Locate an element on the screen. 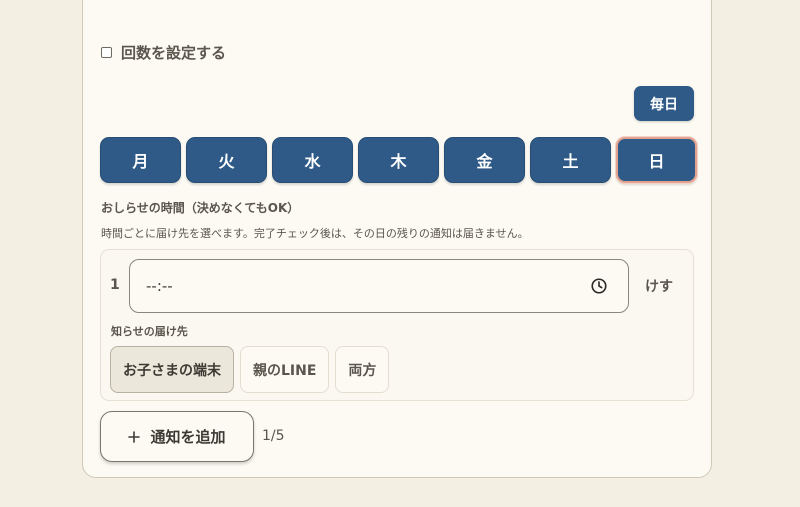 This screenshot has height=507, width=800. destination-parent-line: 親のLINE is located at coordinates (285, 369).